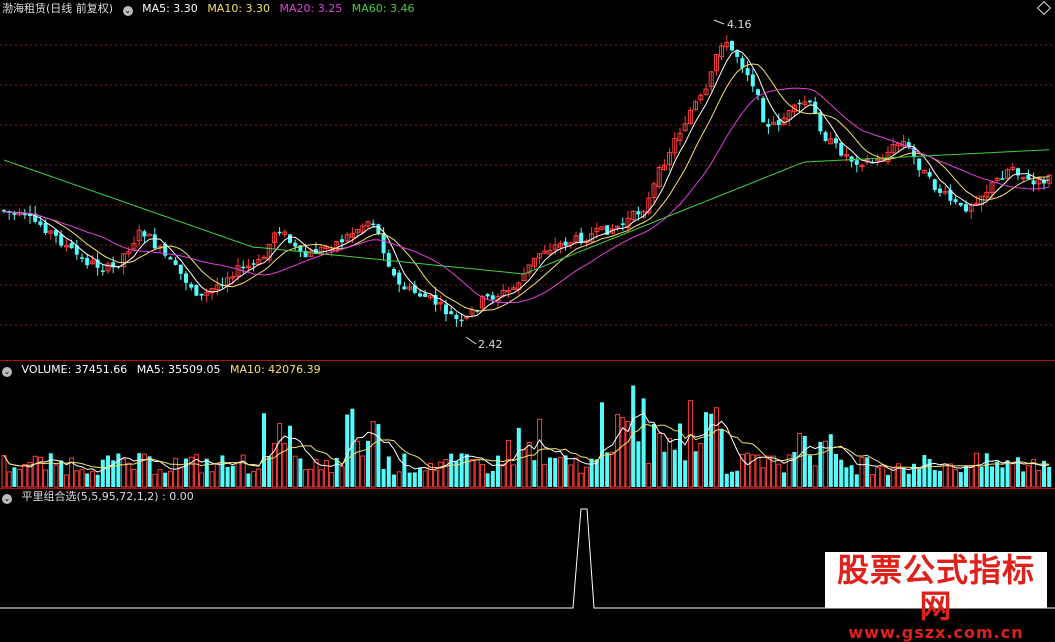  Describe the element at coordinates (178, 369) in the screenshot. I see `volume-ma5-label: MA5: 35509.05` at that location.